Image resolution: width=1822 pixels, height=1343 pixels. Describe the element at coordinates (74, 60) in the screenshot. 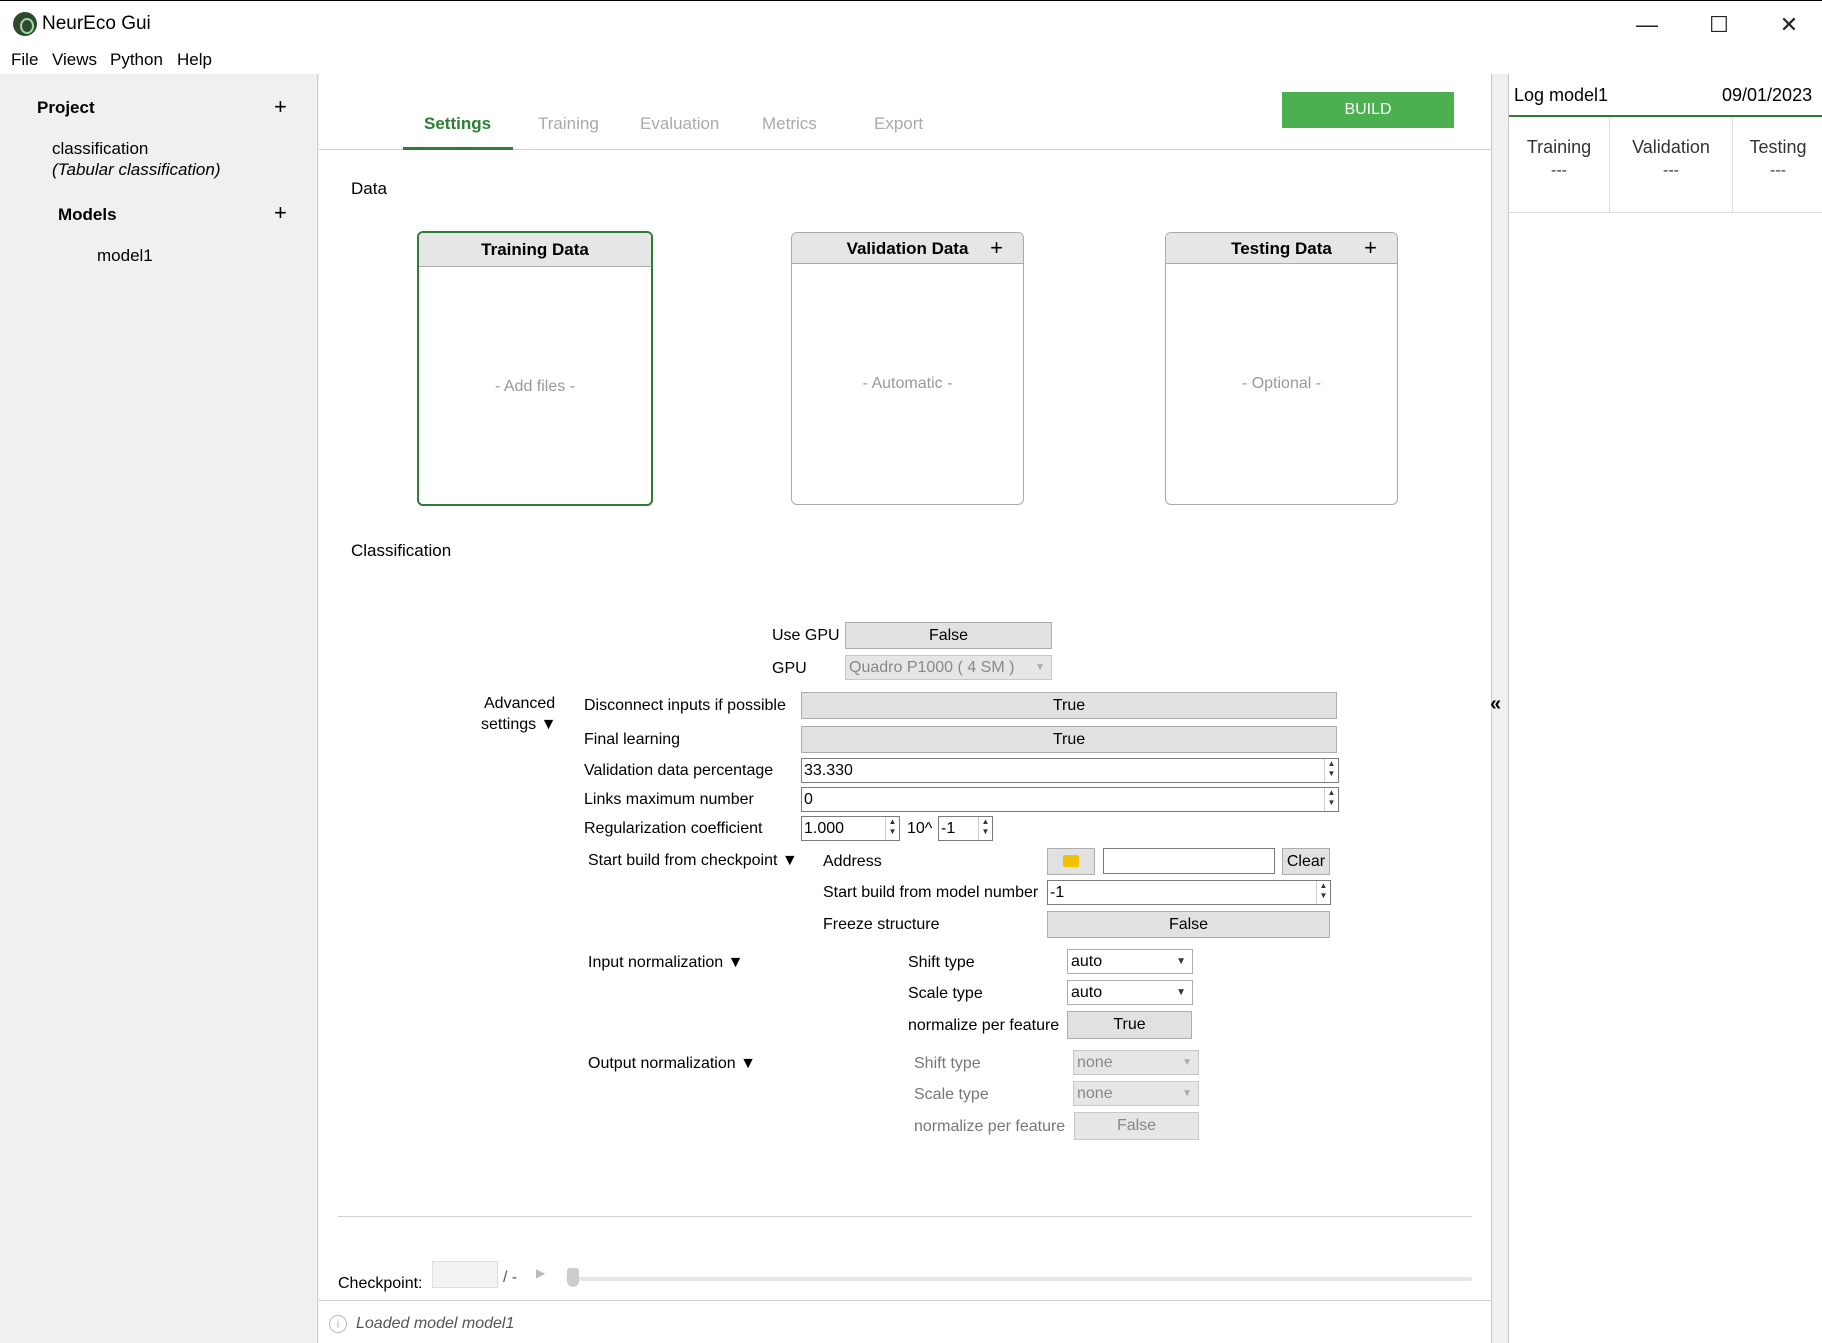

I see `menu-views: Views` at that location.